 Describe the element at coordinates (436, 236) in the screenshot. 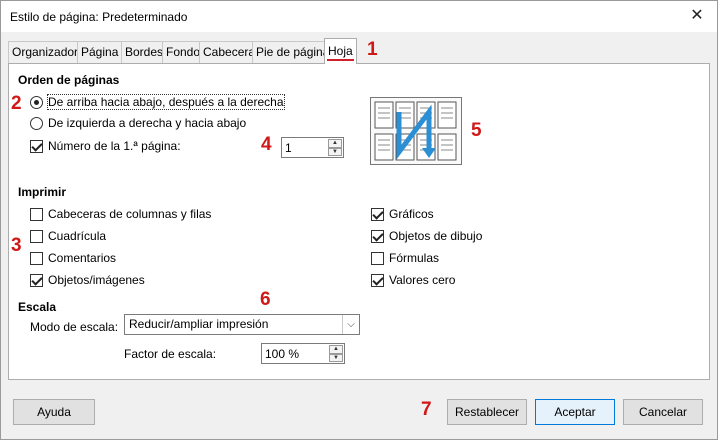

I see `checkbox-drawing-objects-label: Objetos de dibujo` at that location.